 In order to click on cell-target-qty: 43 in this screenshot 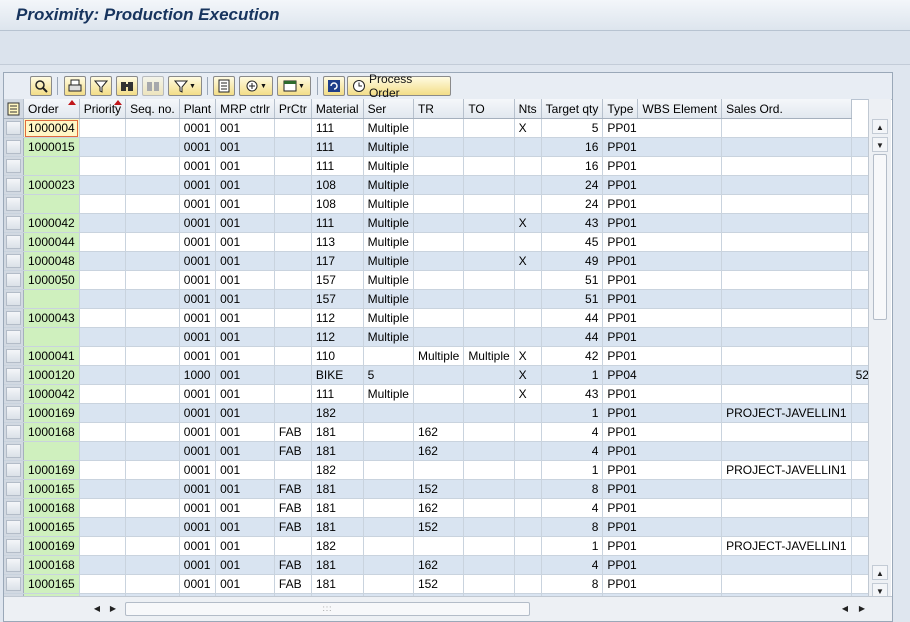, I will do `click(572, 394)`.